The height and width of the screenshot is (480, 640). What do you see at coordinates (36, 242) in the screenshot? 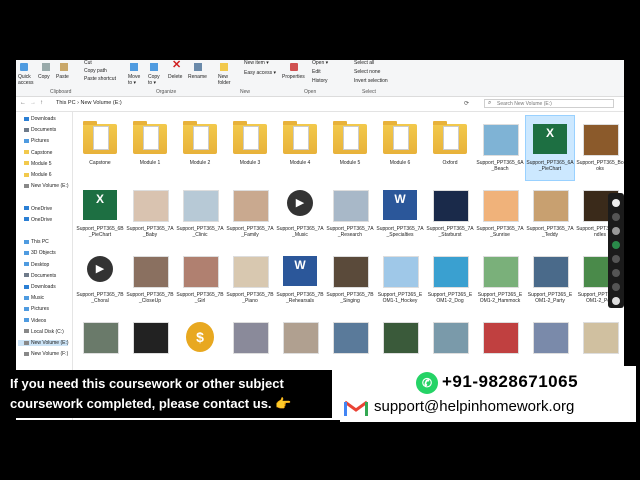
I see `nav-item: This PC` at bounding box center [36, 242].